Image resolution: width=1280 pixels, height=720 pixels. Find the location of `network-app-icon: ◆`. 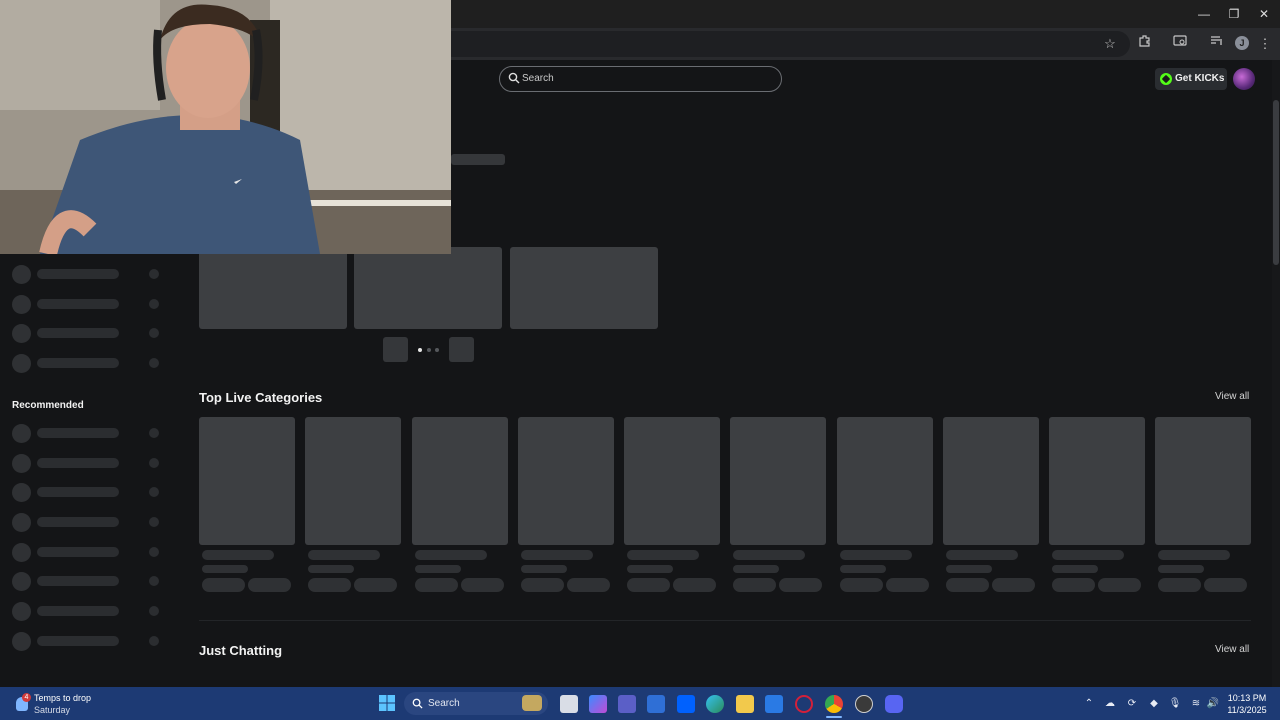

network-app-icon: ◆ is located at coordinates (1154, 704).